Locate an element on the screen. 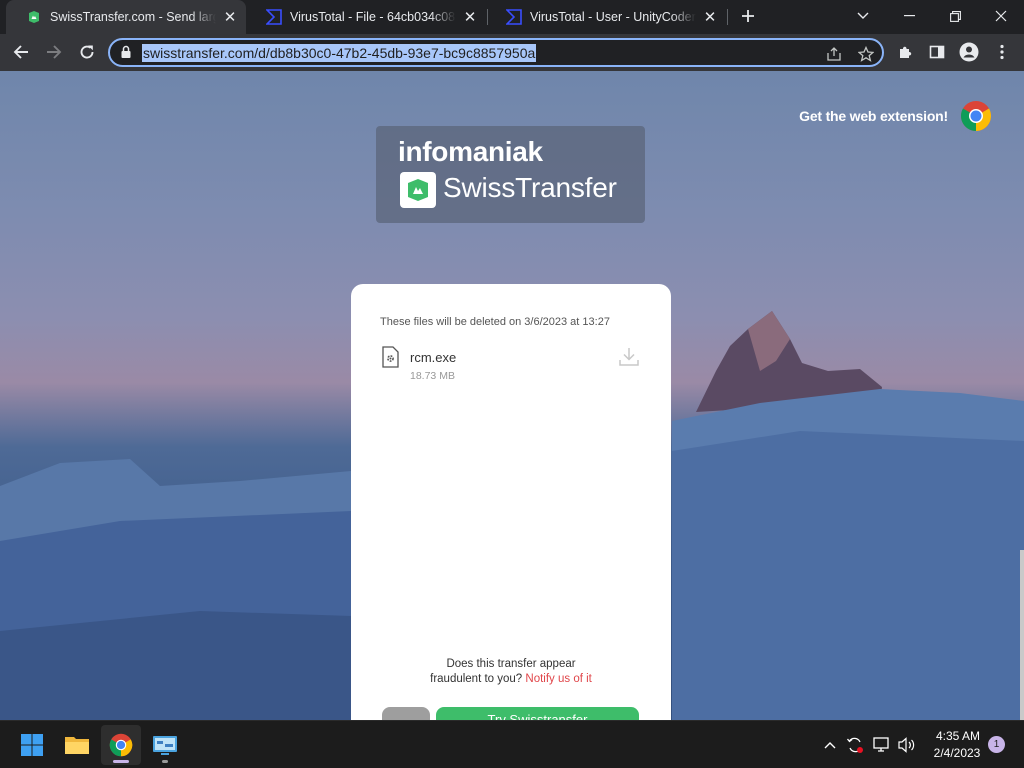 This screenshot has width=1024, height=768. bookmark-star-icon is located at coordinates (866, 54).